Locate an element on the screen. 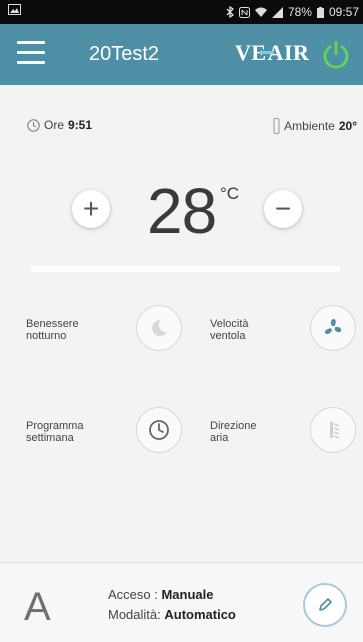 This screenshot has height=642, width=363. acceso-label: Acceso : is located at coordinates (135, 594).